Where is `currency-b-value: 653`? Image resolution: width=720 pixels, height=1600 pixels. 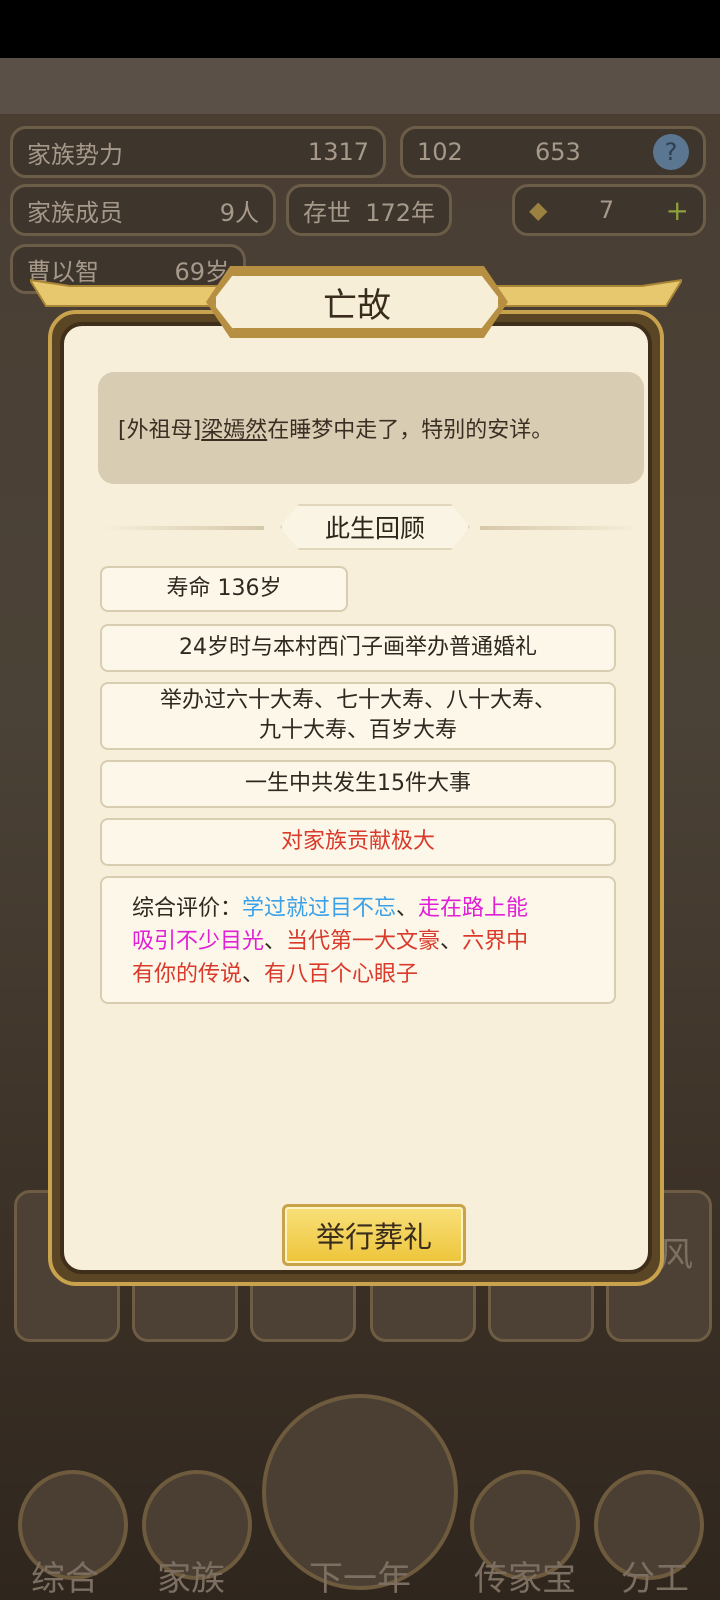
currency-b-value: 653 is located at coordinates (558, 152).